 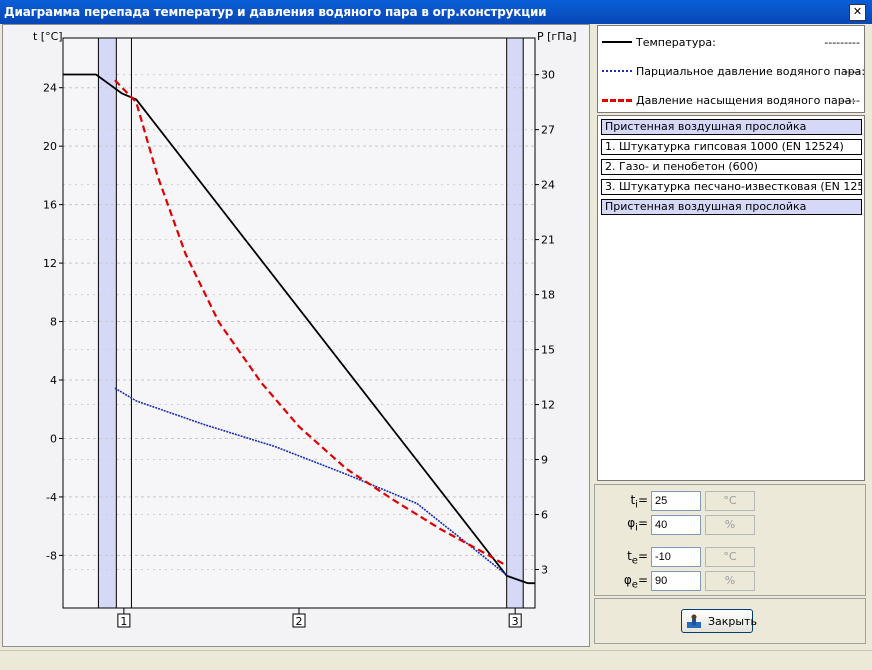 I want to click on te-subscript: e, so click(x=634, y=561).